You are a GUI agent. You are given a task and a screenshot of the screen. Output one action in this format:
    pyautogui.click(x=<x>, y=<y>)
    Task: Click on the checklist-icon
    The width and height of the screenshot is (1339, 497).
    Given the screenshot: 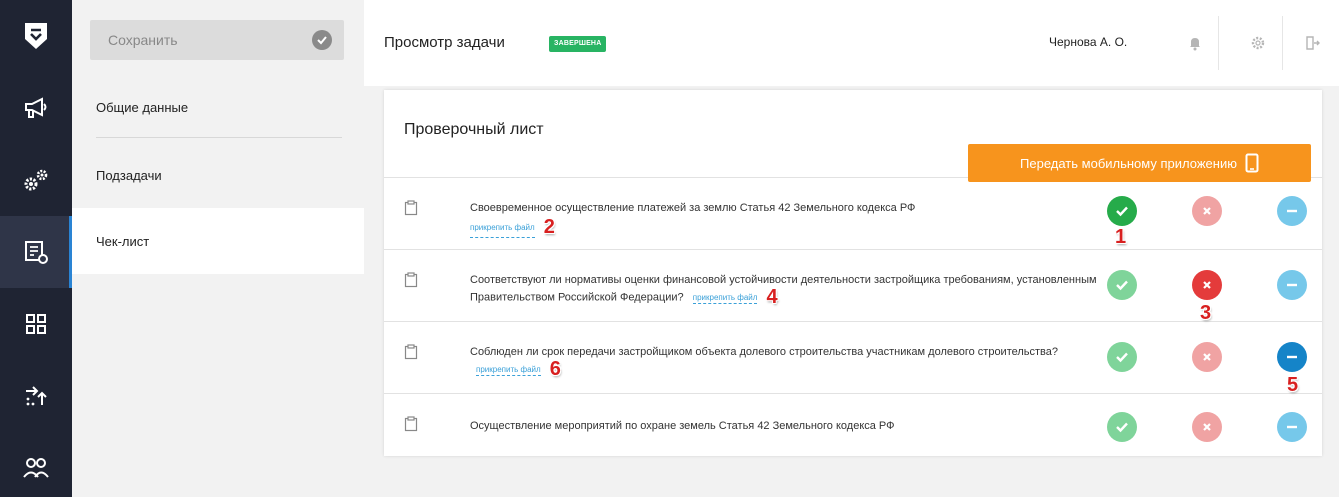 What is the action you would take?
    pyautogui.click(x=36, y=252)
    